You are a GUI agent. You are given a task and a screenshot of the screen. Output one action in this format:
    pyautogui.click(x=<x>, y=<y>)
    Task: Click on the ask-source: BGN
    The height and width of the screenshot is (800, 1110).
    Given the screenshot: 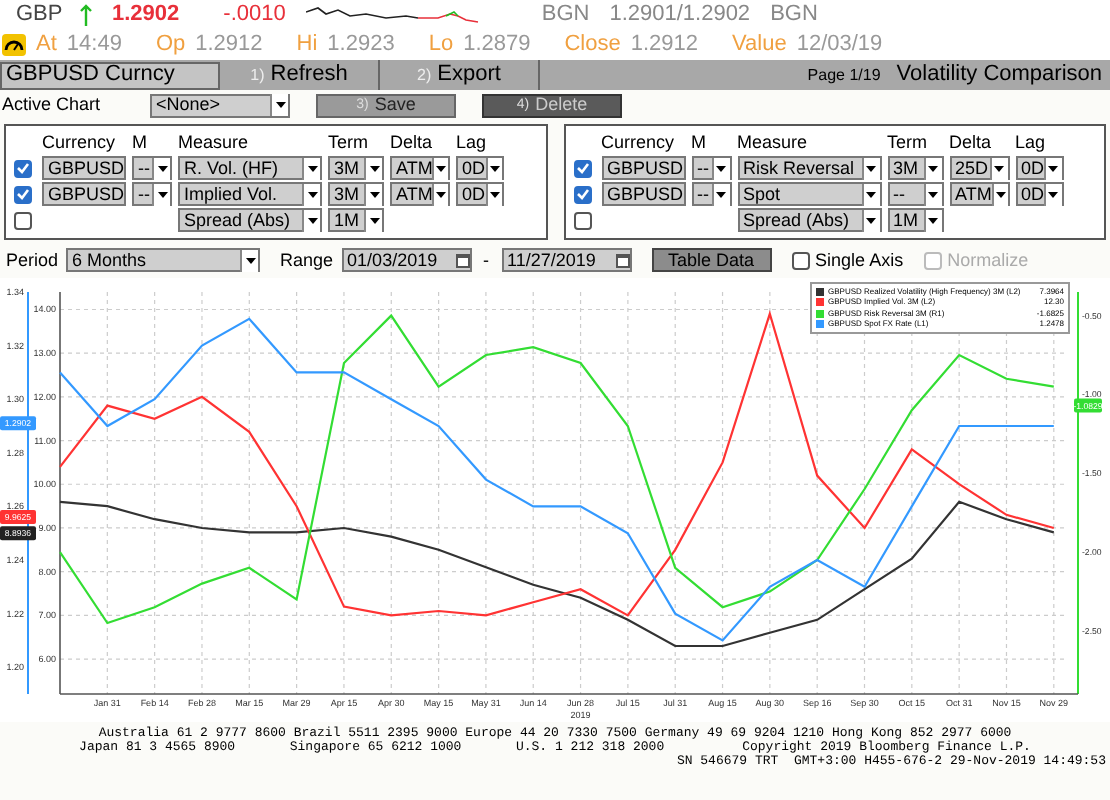 What is the action you would take?
    pyautogui.click(x=794, y=15)
    